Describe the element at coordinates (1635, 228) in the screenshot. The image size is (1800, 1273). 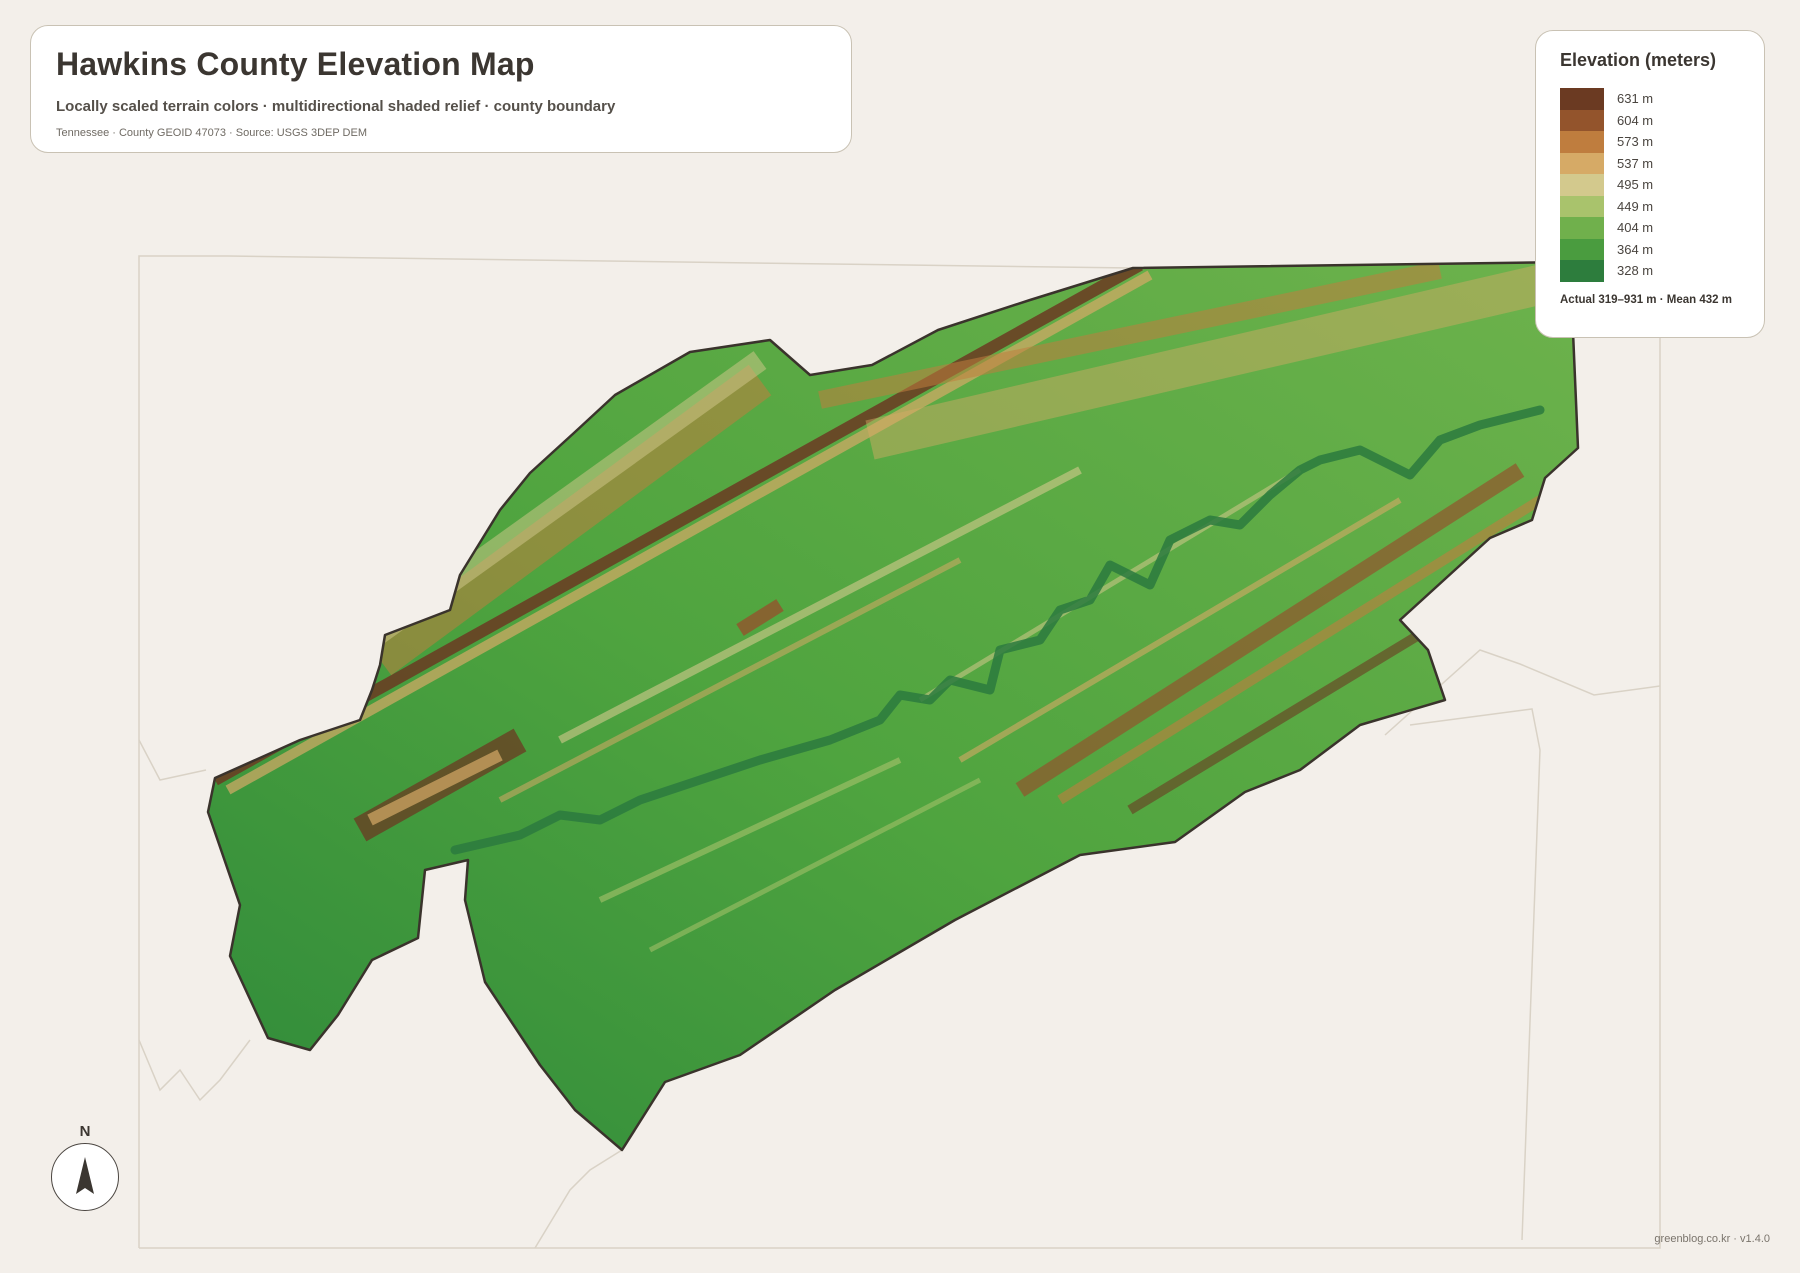
I see `legend-label: 404 m` at that location.